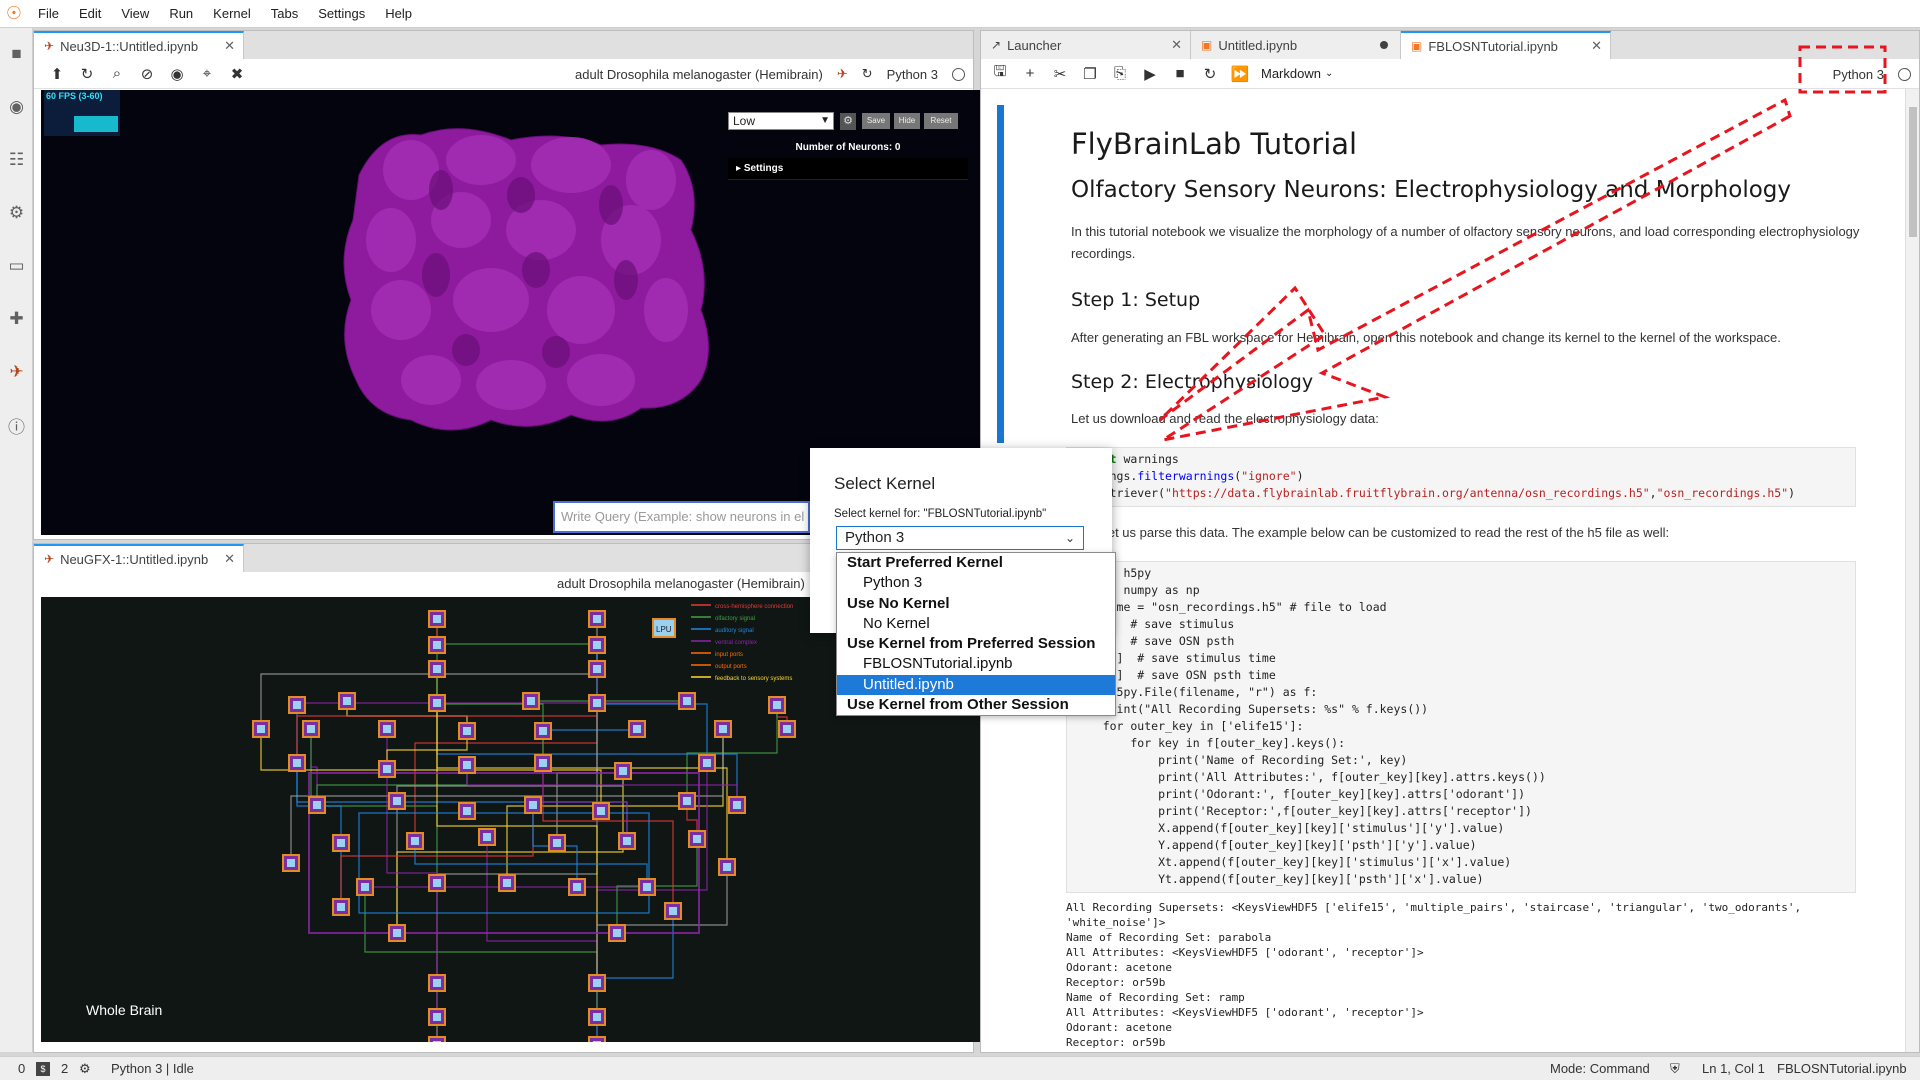 The image size is (1920, 1080). What do you see at coordinates (1189, 476) in the screenshot?
I see `code-line: warnings.filterwarnings("ignore")` at bounding box center [1189, 476].